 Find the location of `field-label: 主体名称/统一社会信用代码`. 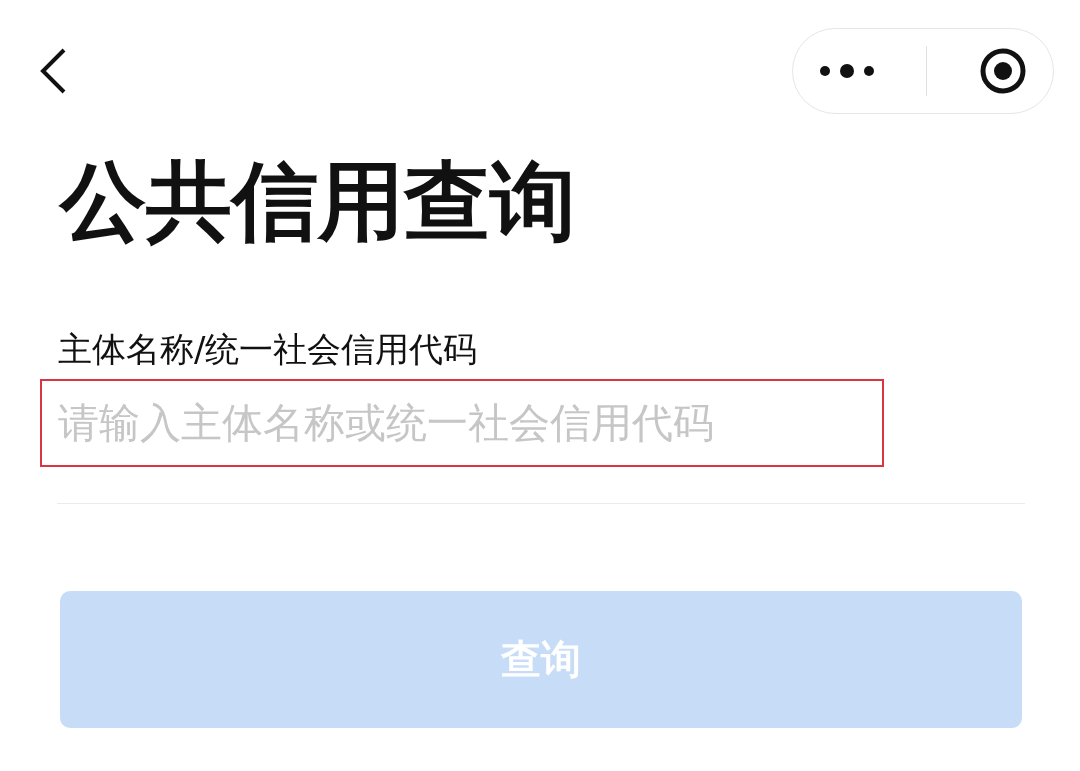

field-label: 主体名称/统一社会信用代码 is located at coordinates (268, 349).